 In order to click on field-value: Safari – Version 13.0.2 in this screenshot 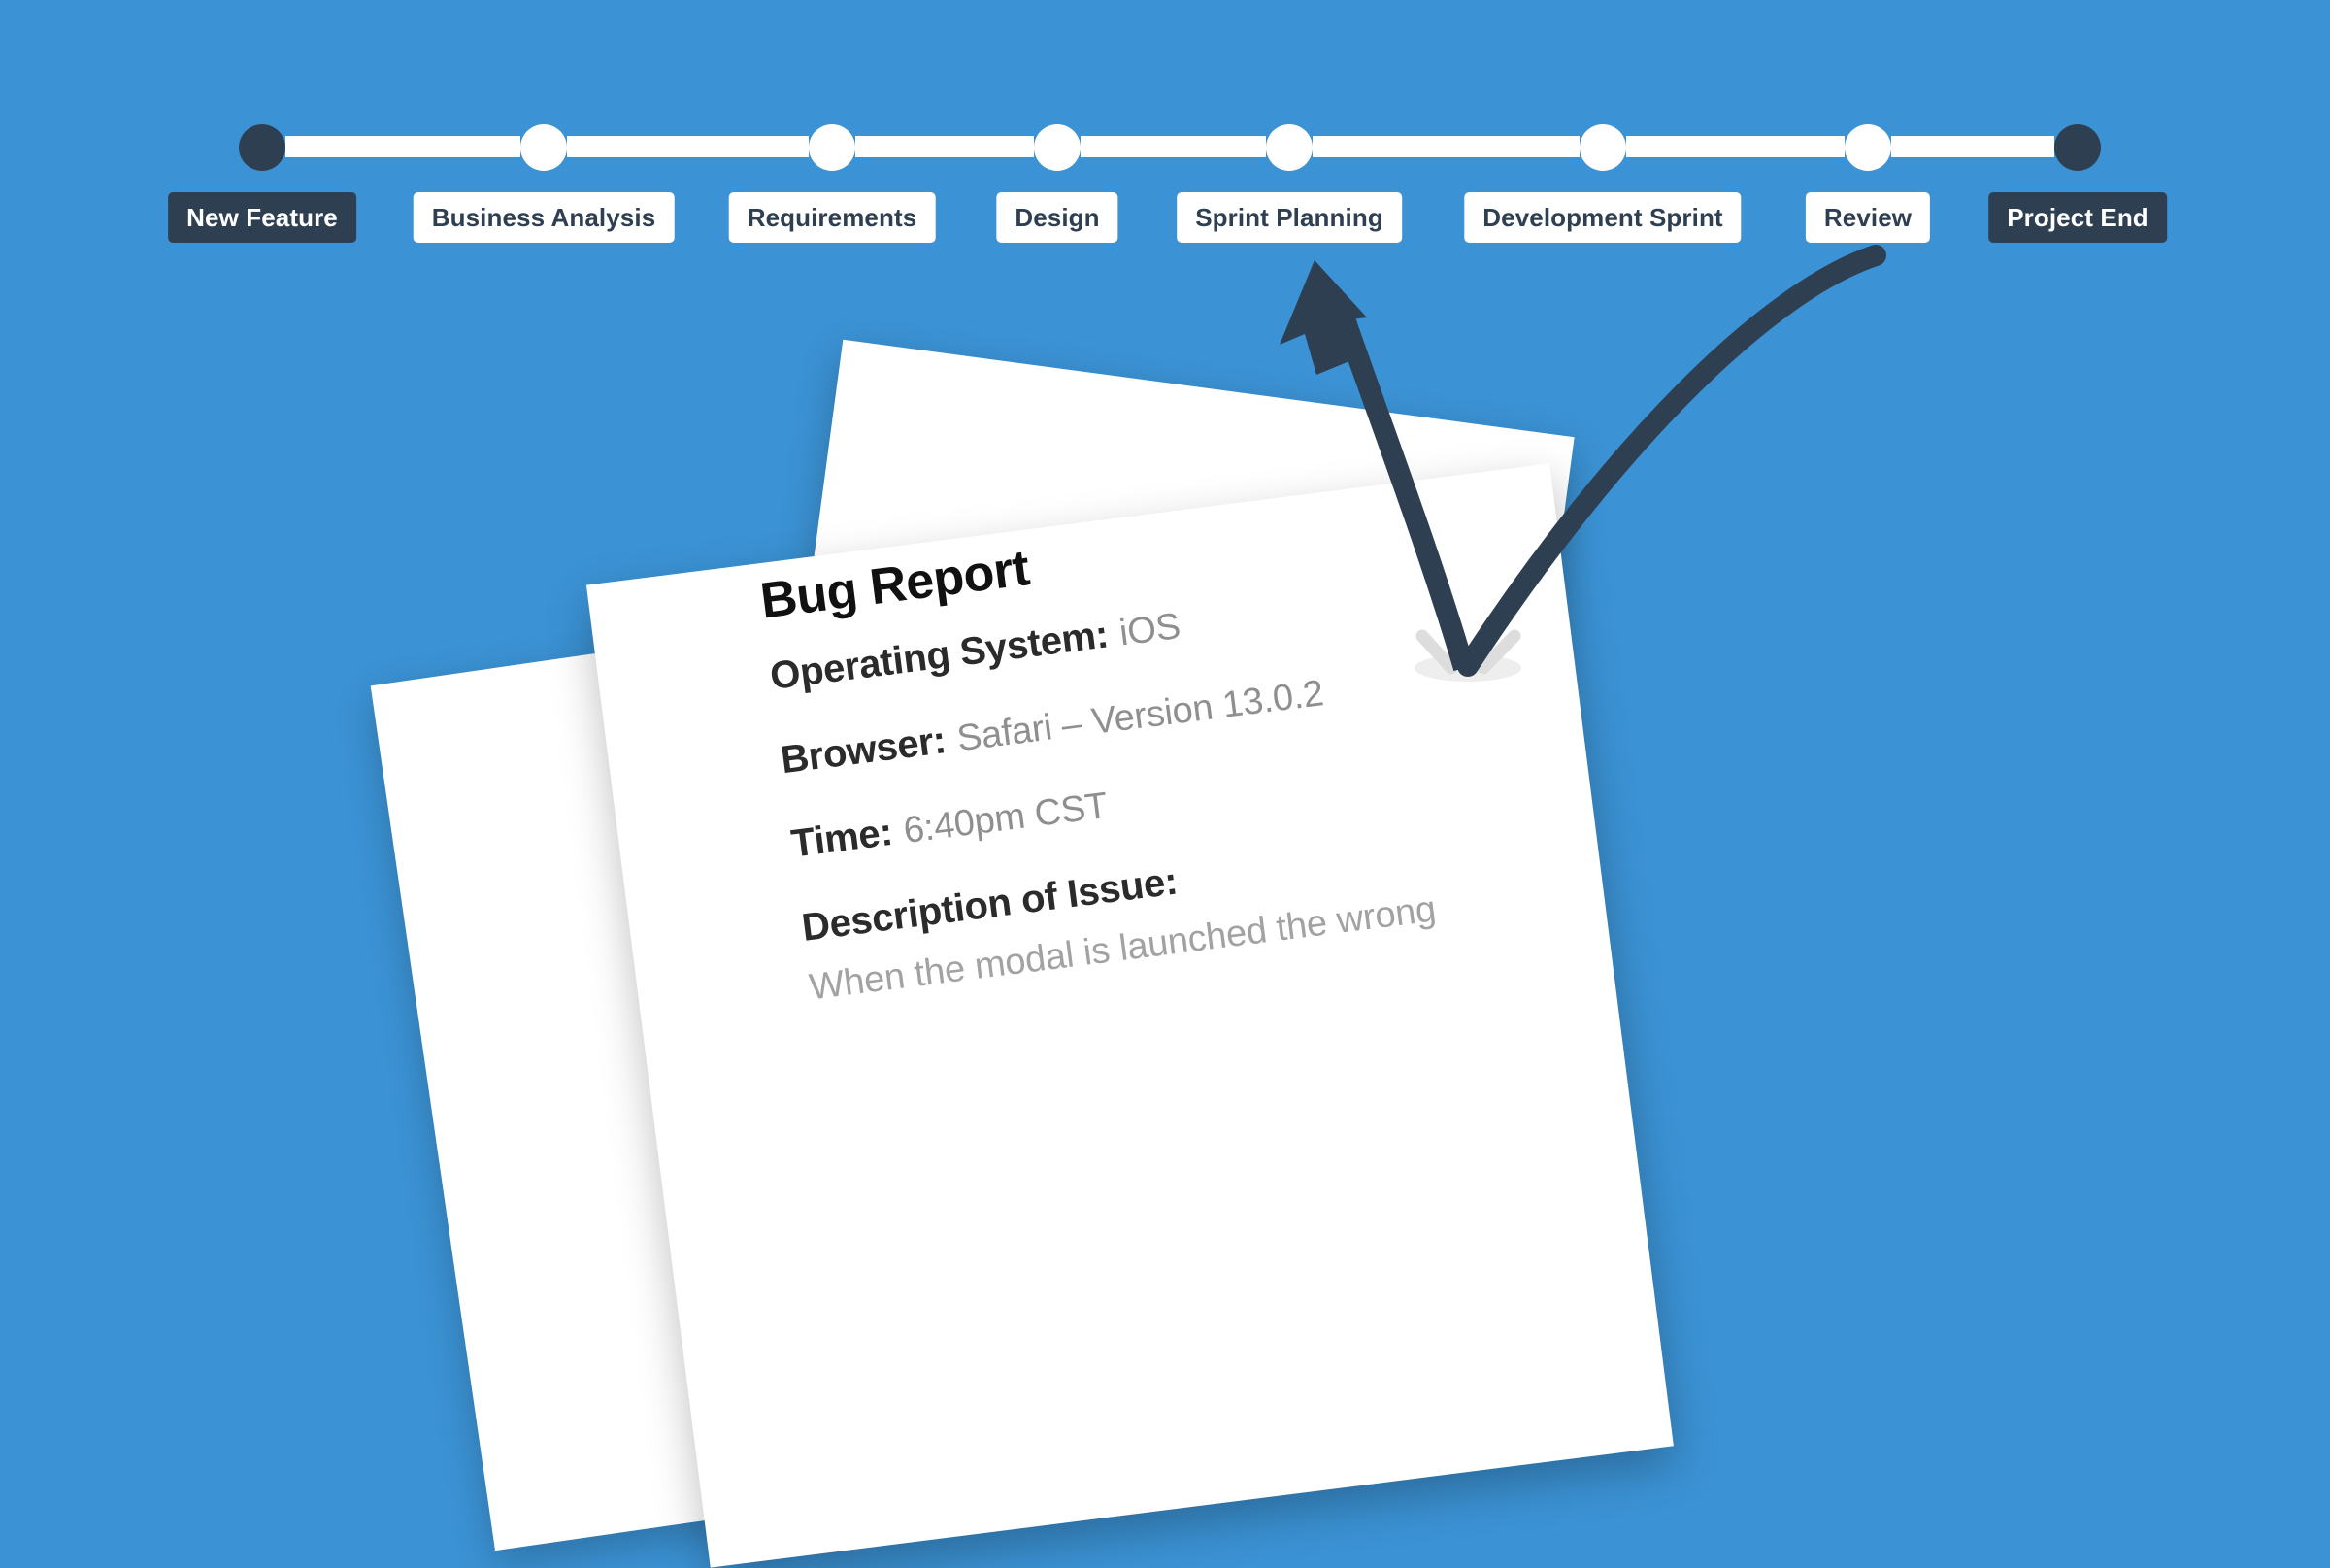, I will do `click(1140, 716)`.